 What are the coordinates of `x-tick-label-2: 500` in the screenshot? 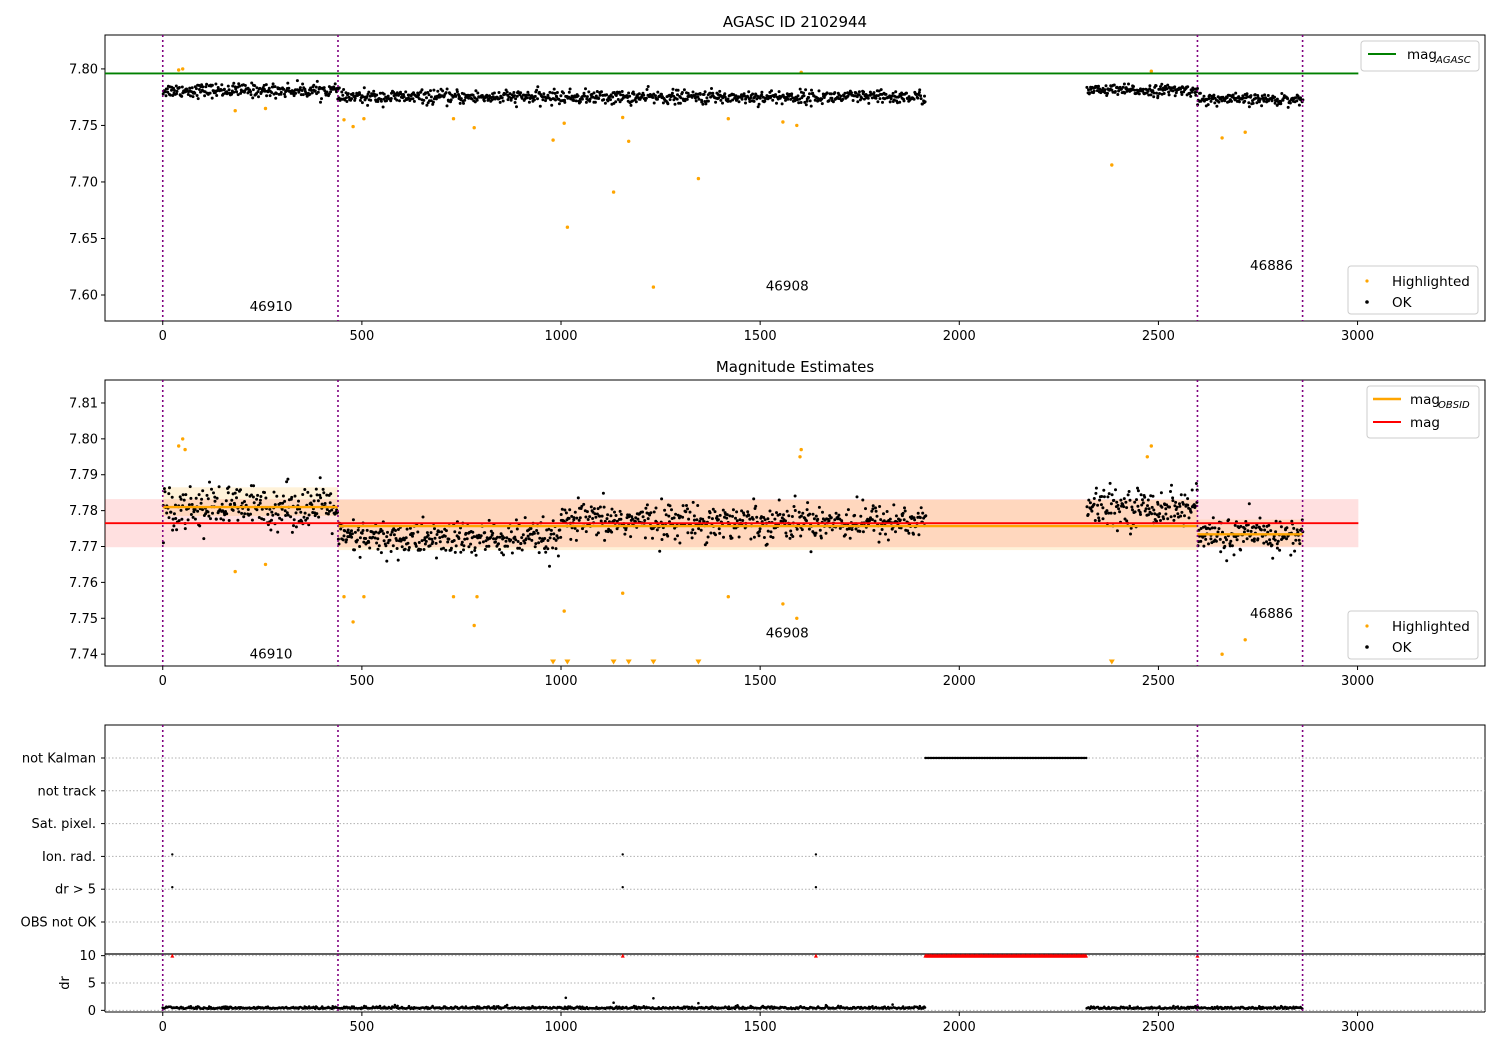 It's located at (361, 681).